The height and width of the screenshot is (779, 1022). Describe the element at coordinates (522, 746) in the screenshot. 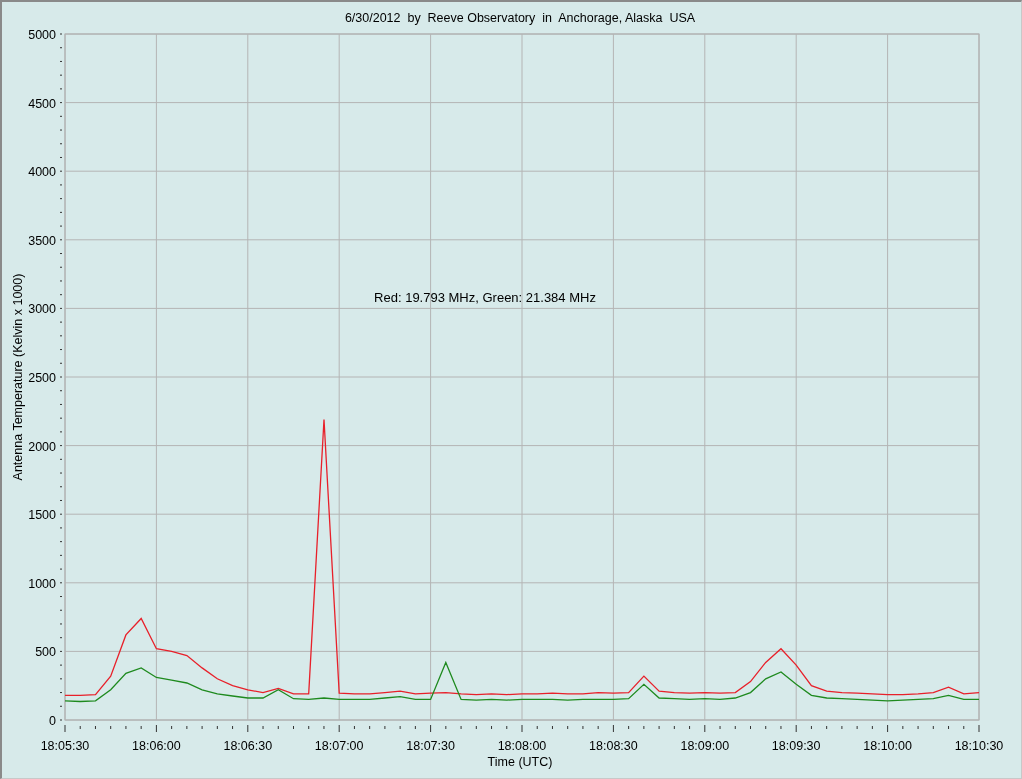

I see `x-tick-label: 18:08:00` at that location.